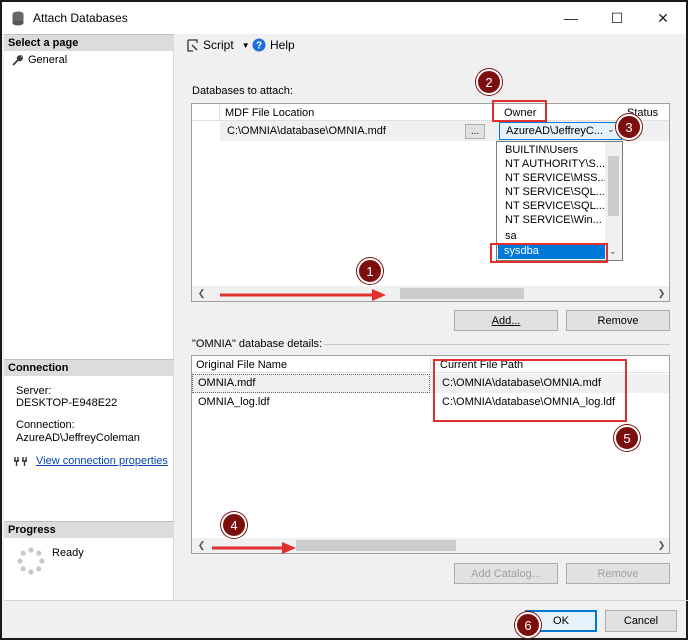 This screenshot has height=640, width=688. I want to click on select-page-header: Select a page, so click(89, 42).